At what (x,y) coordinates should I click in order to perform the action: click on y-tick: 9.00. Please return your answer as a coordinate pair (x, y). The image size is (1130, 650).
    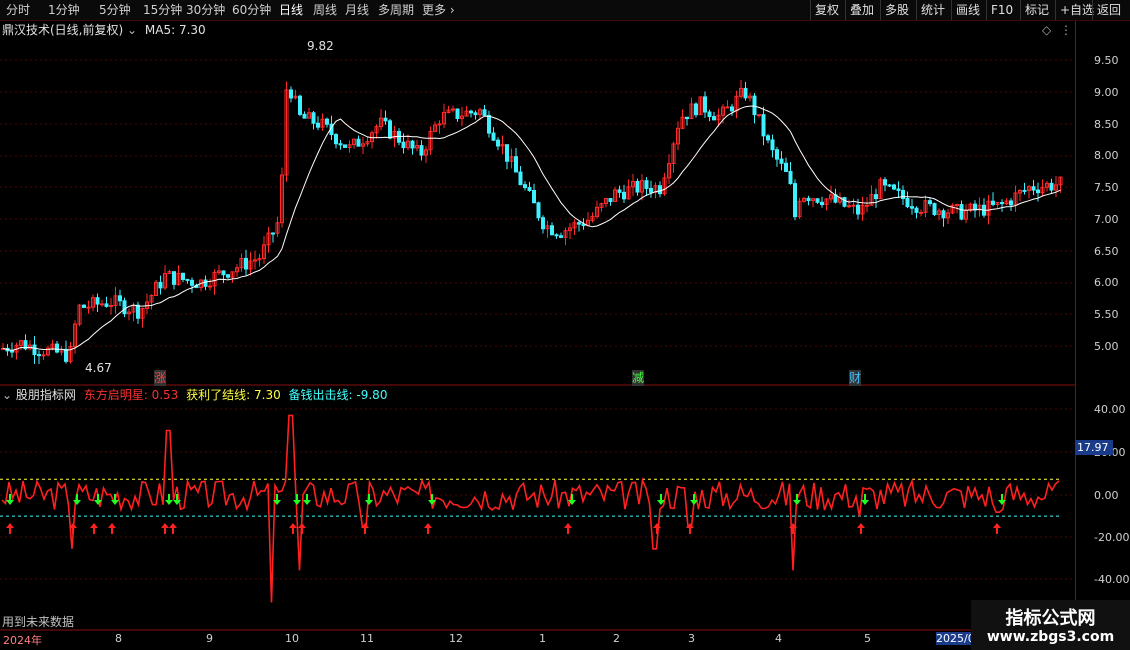
    Looking at the image, I should click on (1106, 92).